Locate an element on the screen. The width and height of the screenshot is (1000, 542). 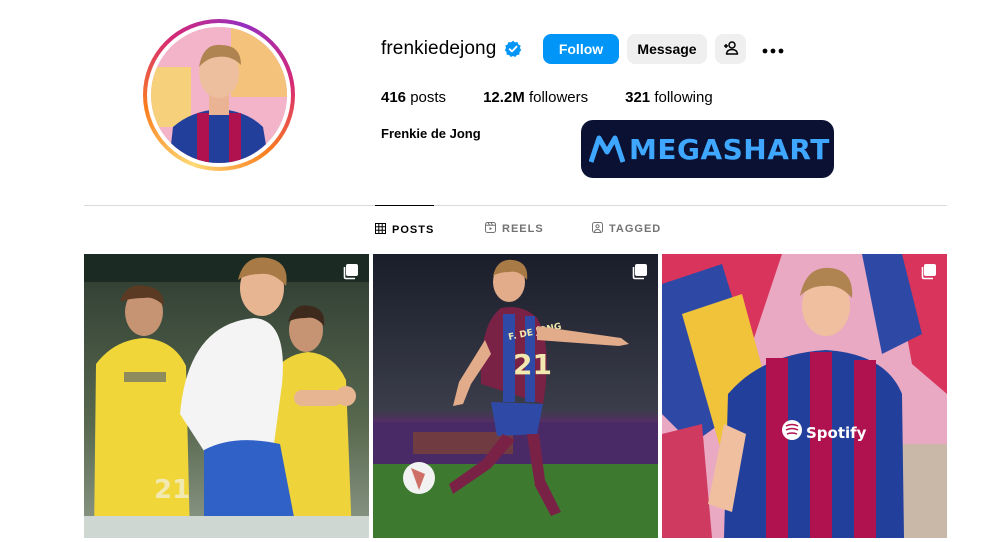
follow-button: Follow is located at coordinates (581, 49).